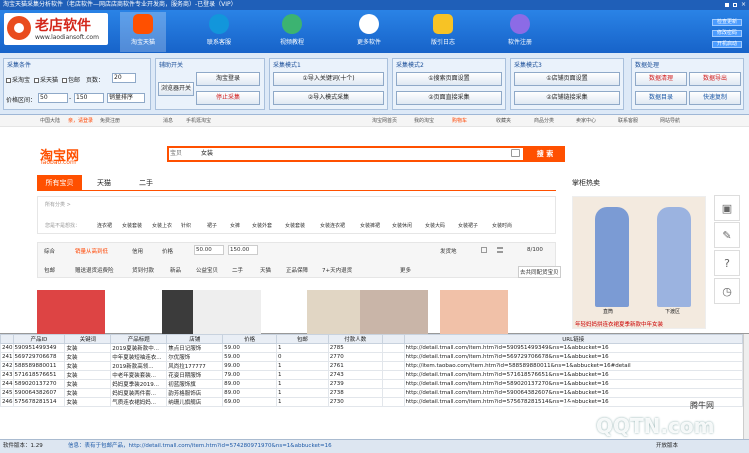 This screenshot has width=749, height=453. I want to click on filter-item: 女装时尚, so click(502, 225).